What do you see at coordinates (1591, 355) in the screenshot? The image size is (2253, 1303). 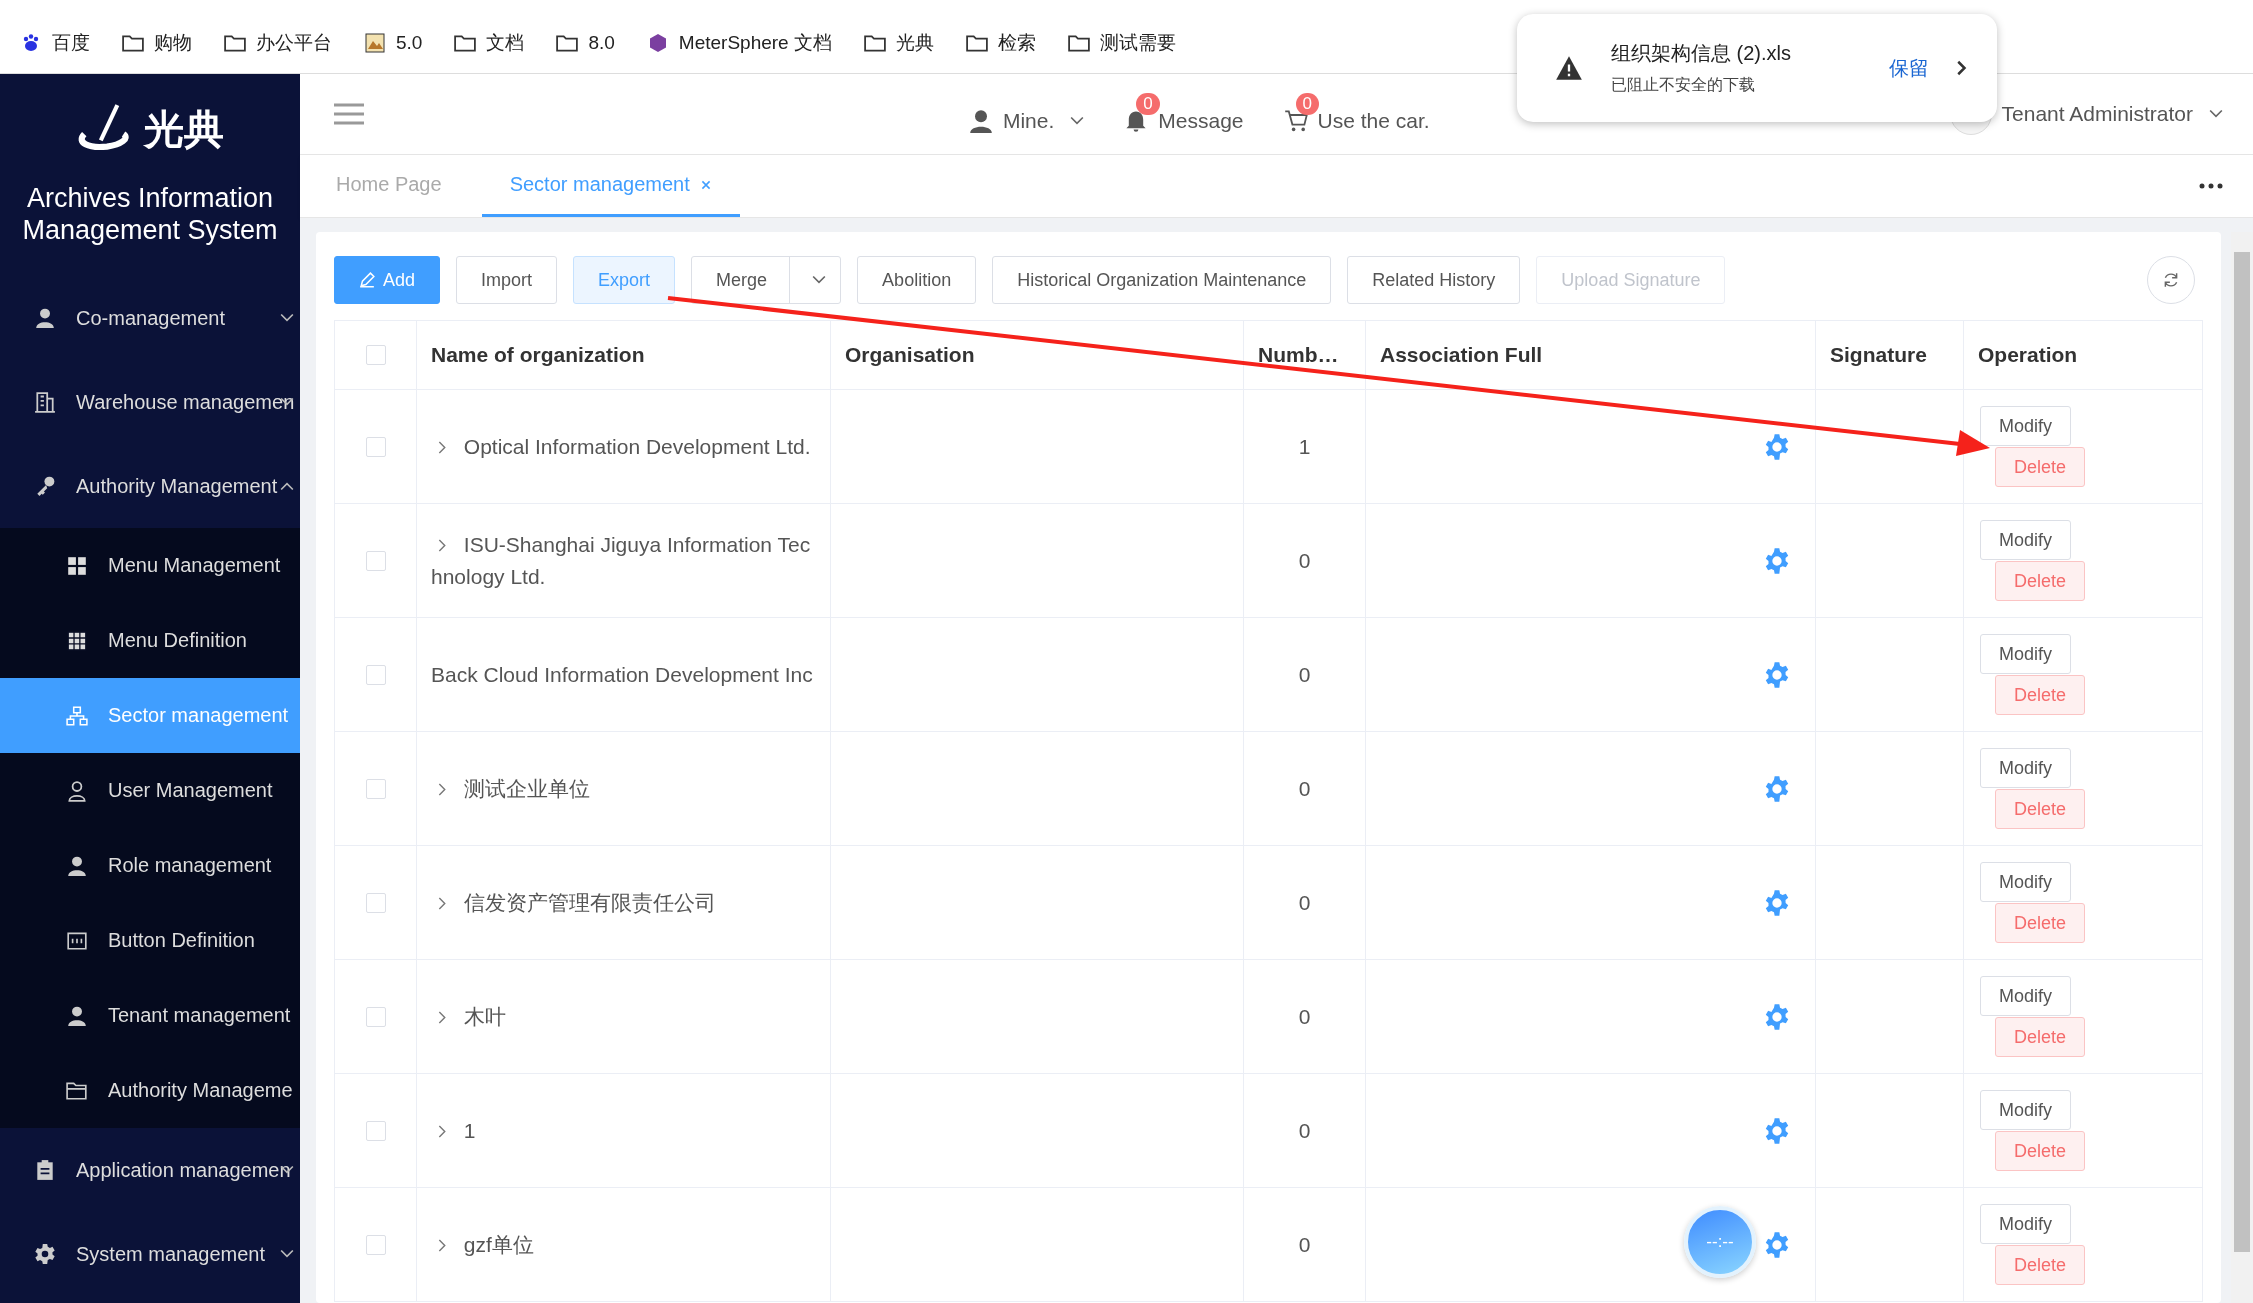 I see `column-header: Association Full` at bounding box center [1591, 355].